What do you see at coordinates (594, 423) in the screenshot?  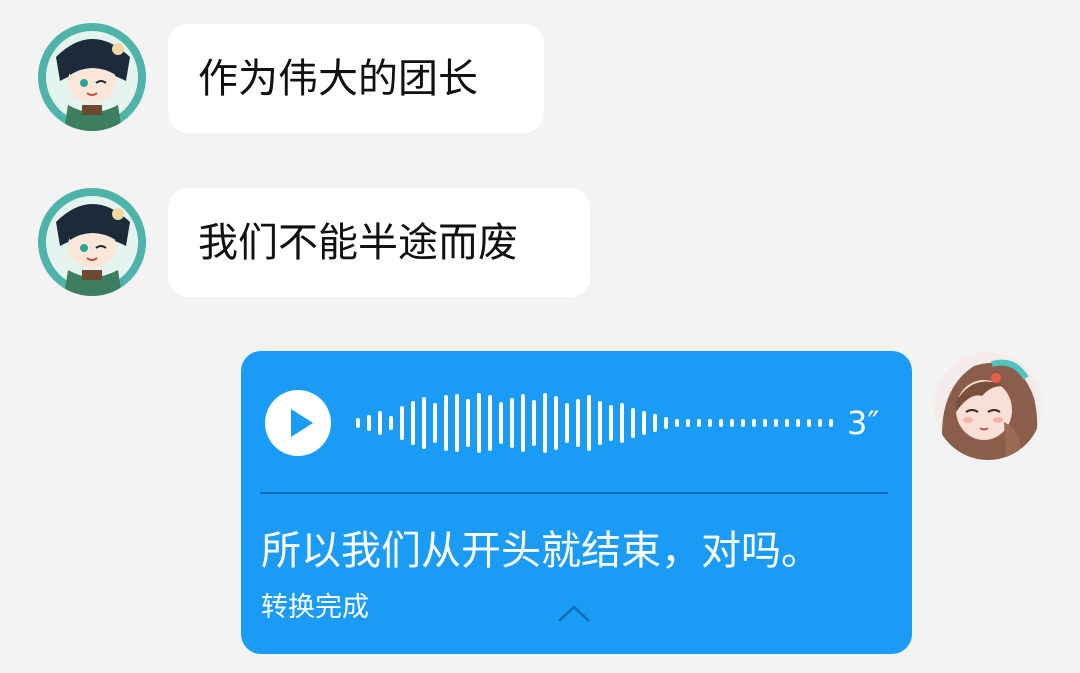 I see `waveform` at bounding box center [594, 423].